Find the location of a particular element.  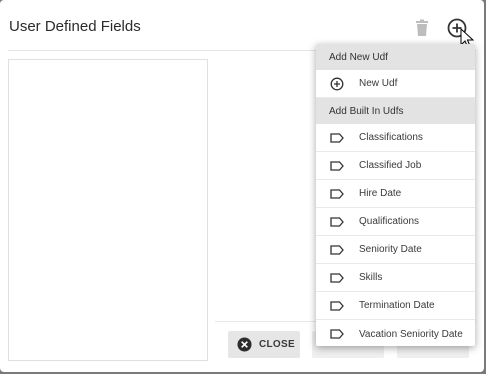

trash-icon is located at coordinates (422, 27).